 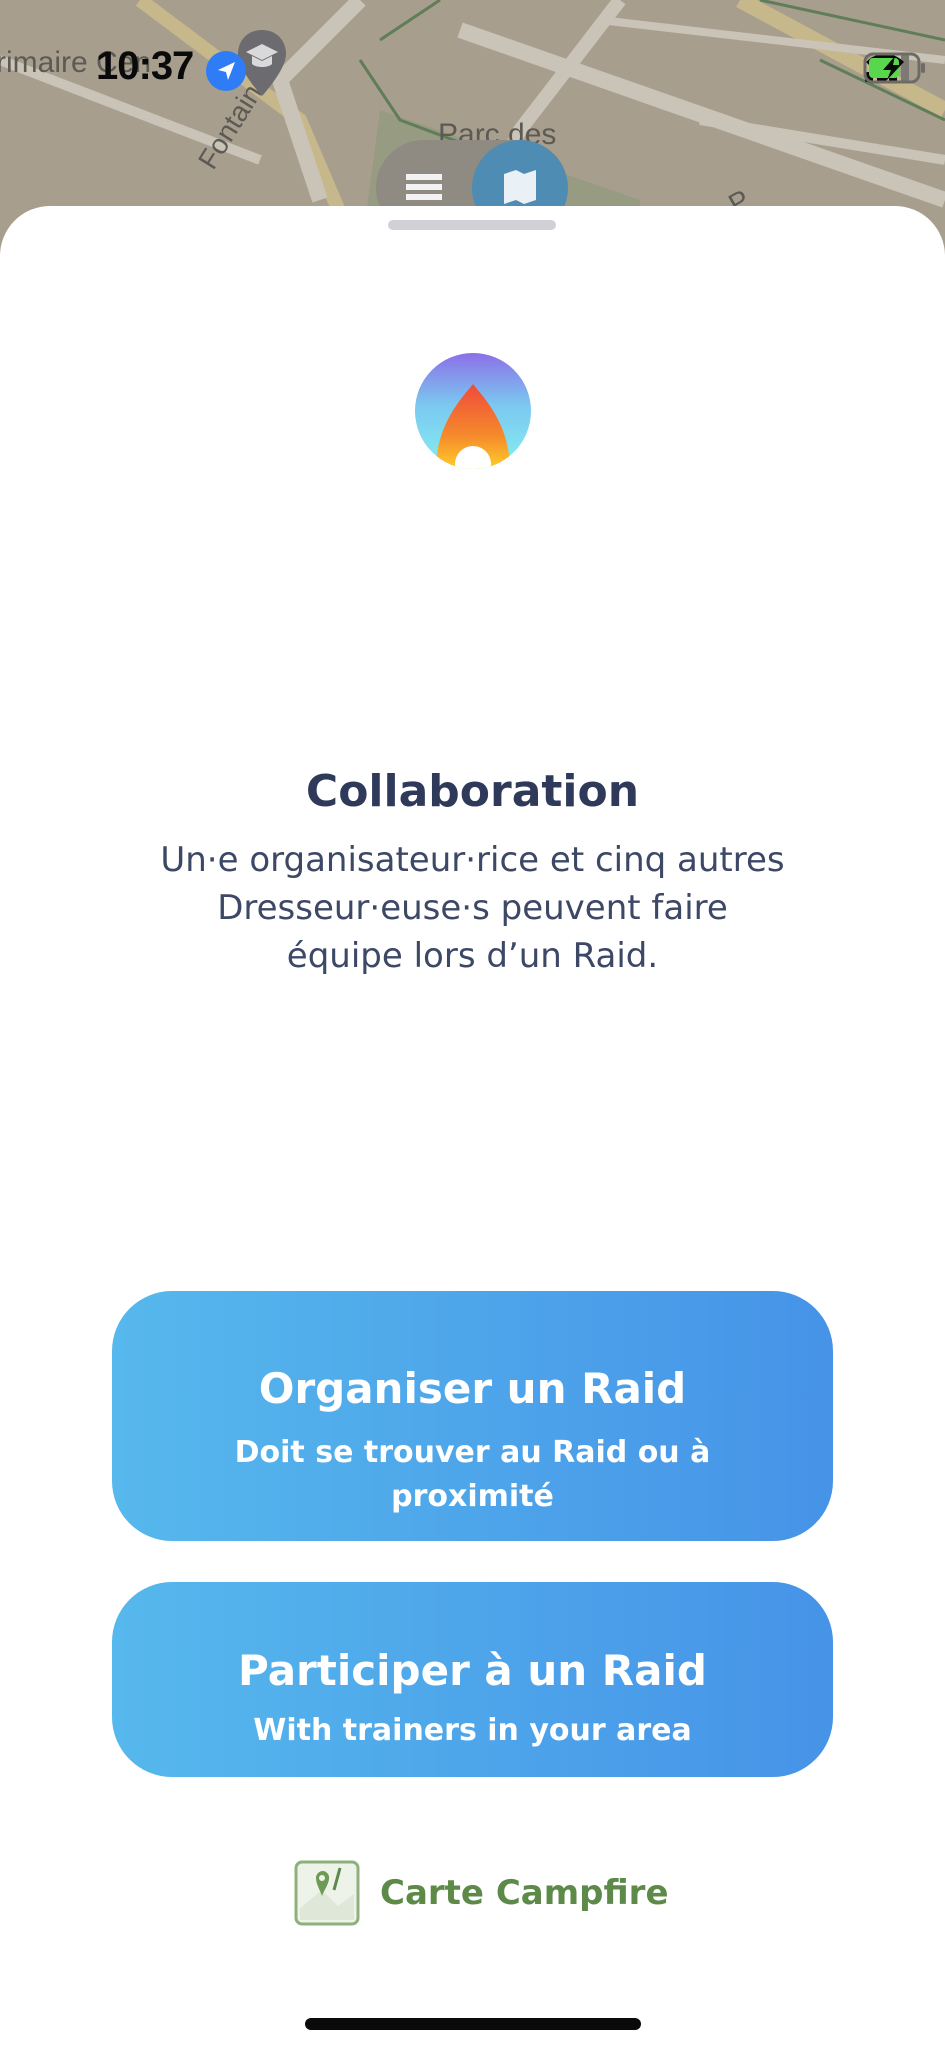 I want to click on sheet-title: Collaboration, so click(x=472, y=791).